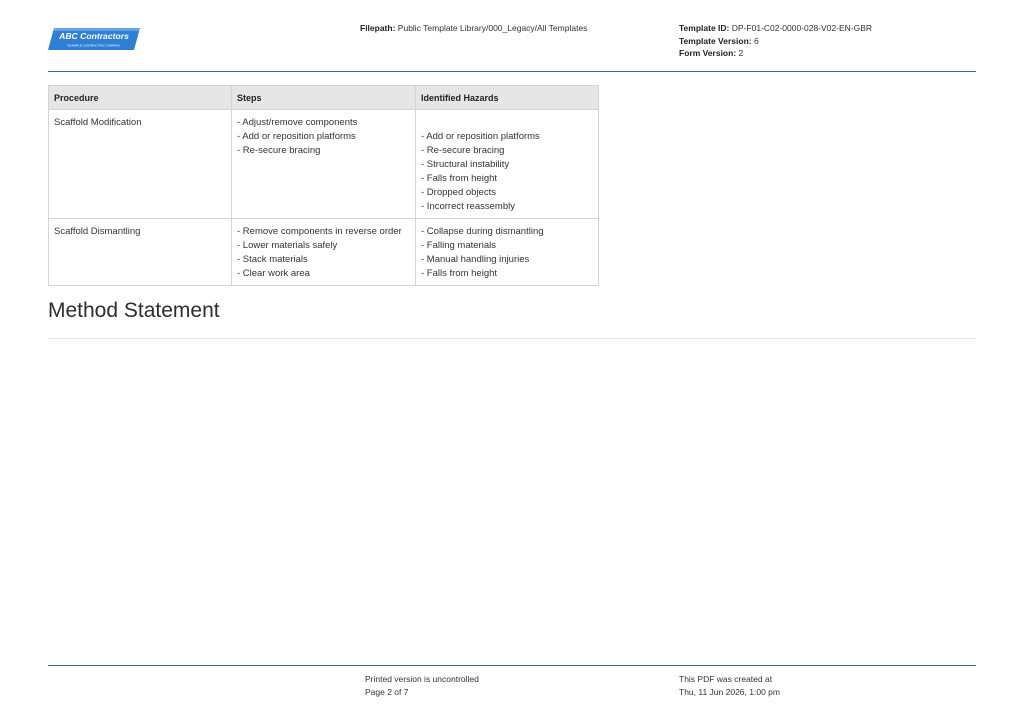 The height and width of the screenshot is (725, 1024). I want to click on table-header-row: Procedure Steps Identified Hazards, so click(323, 97).